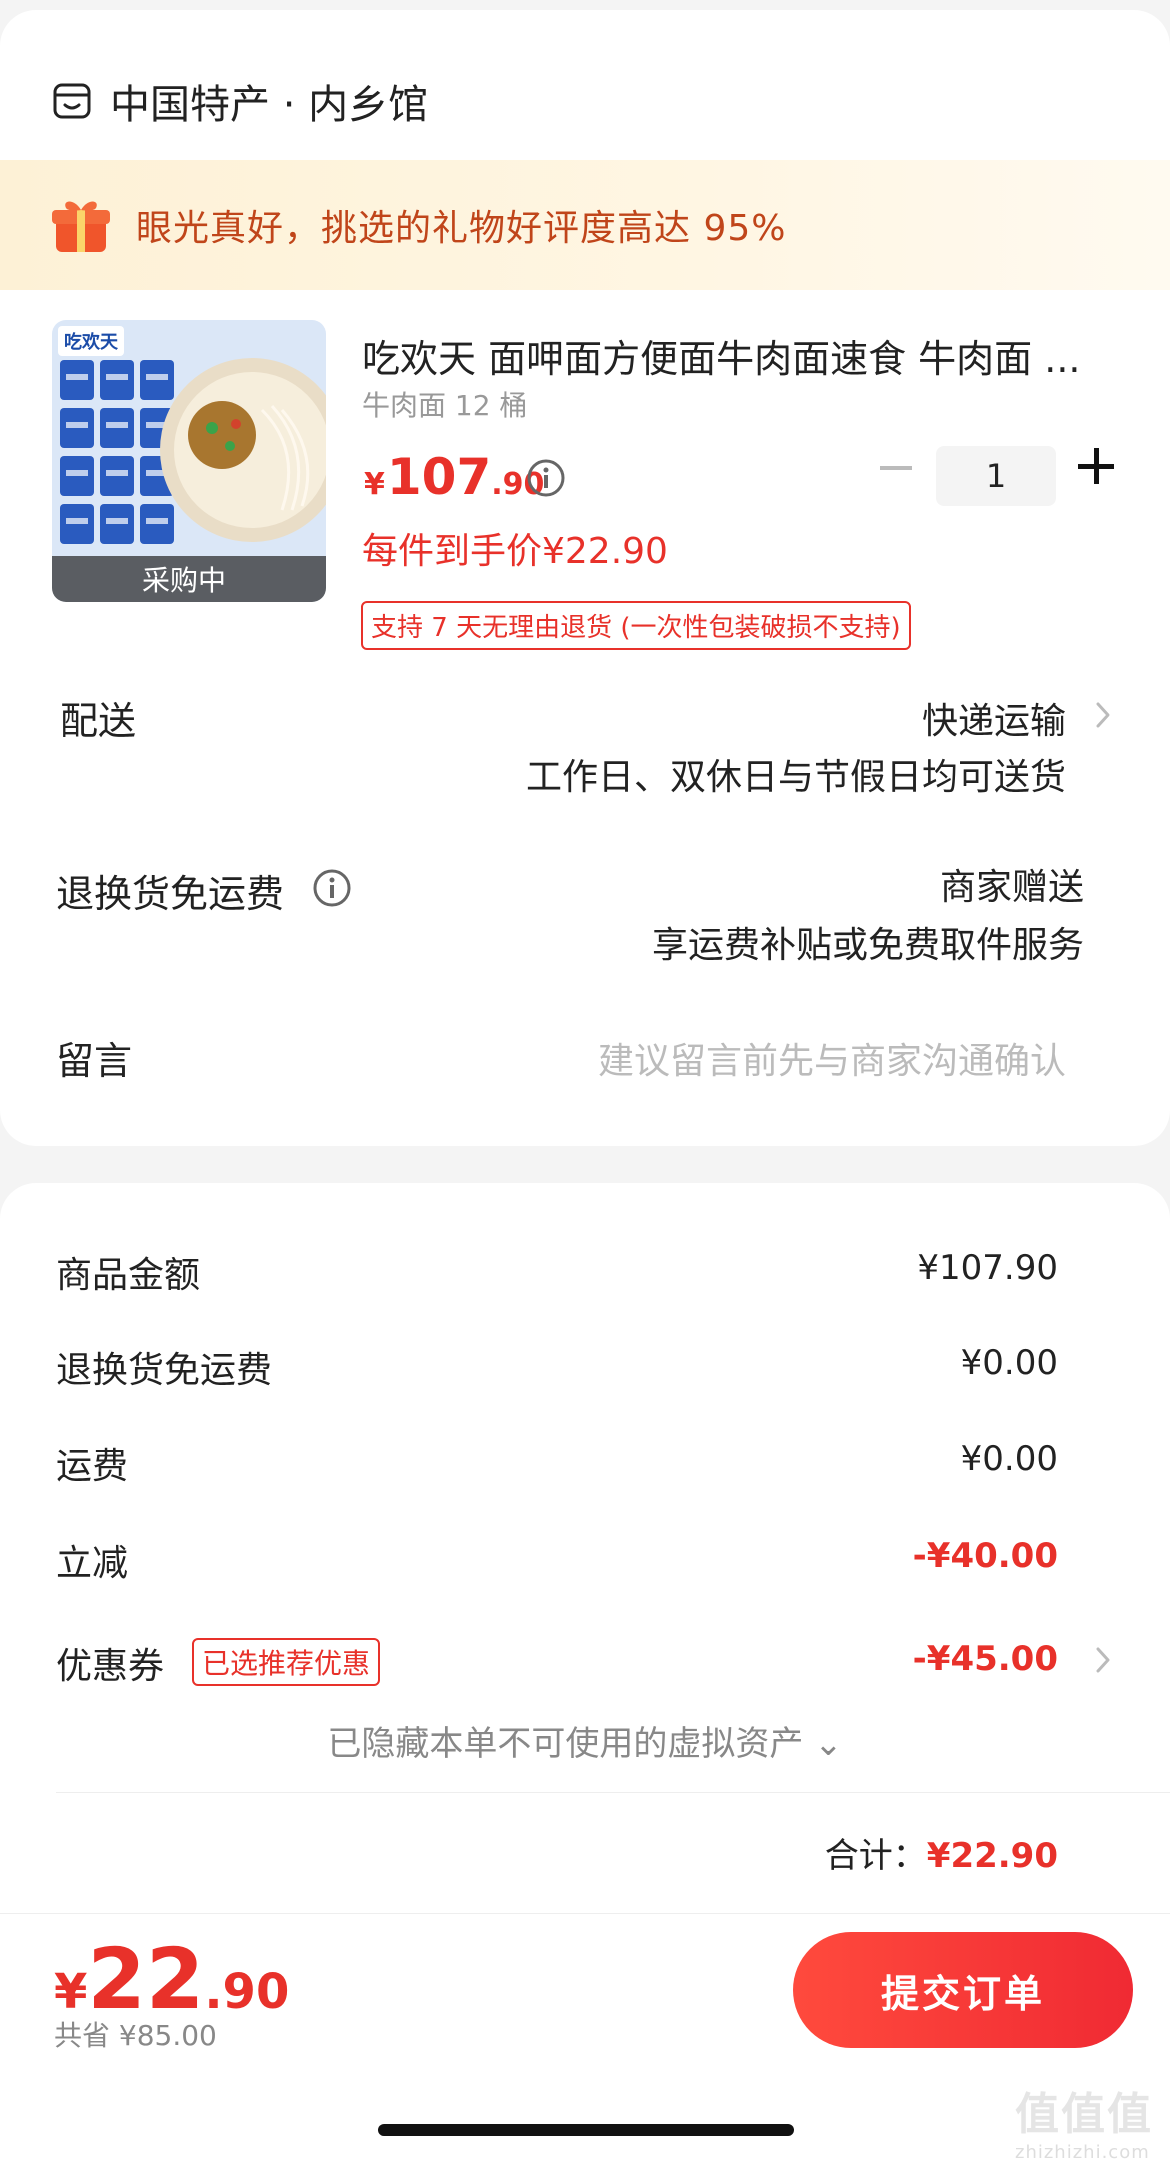 The image size is (1170, 2165). What do you see at coordinates (987, 1268) in the screenshot?
I see `summary-value-goods-amount: ¥107.90` at bounding box center [987, 1268].